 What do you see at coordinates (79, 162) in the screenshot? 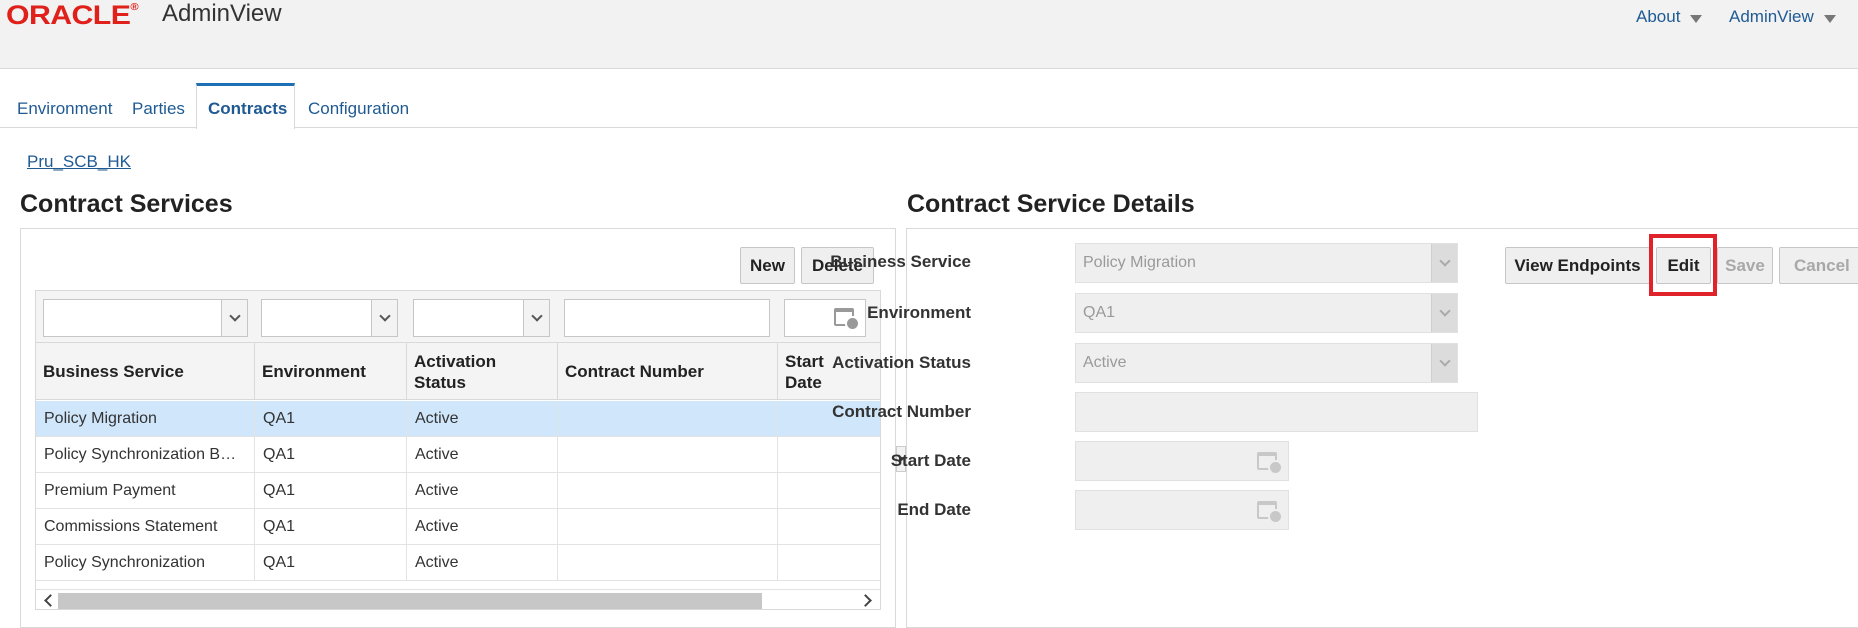
I see `breadcrumb-party-link: Pru_SCB_HK` at bounding box center [79, 162].